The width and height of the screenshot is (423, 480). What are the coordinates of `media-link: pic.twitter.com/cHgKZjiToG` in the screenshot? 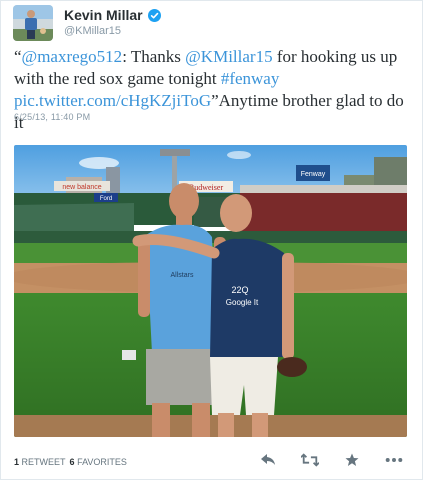 It's located at (112, 100).